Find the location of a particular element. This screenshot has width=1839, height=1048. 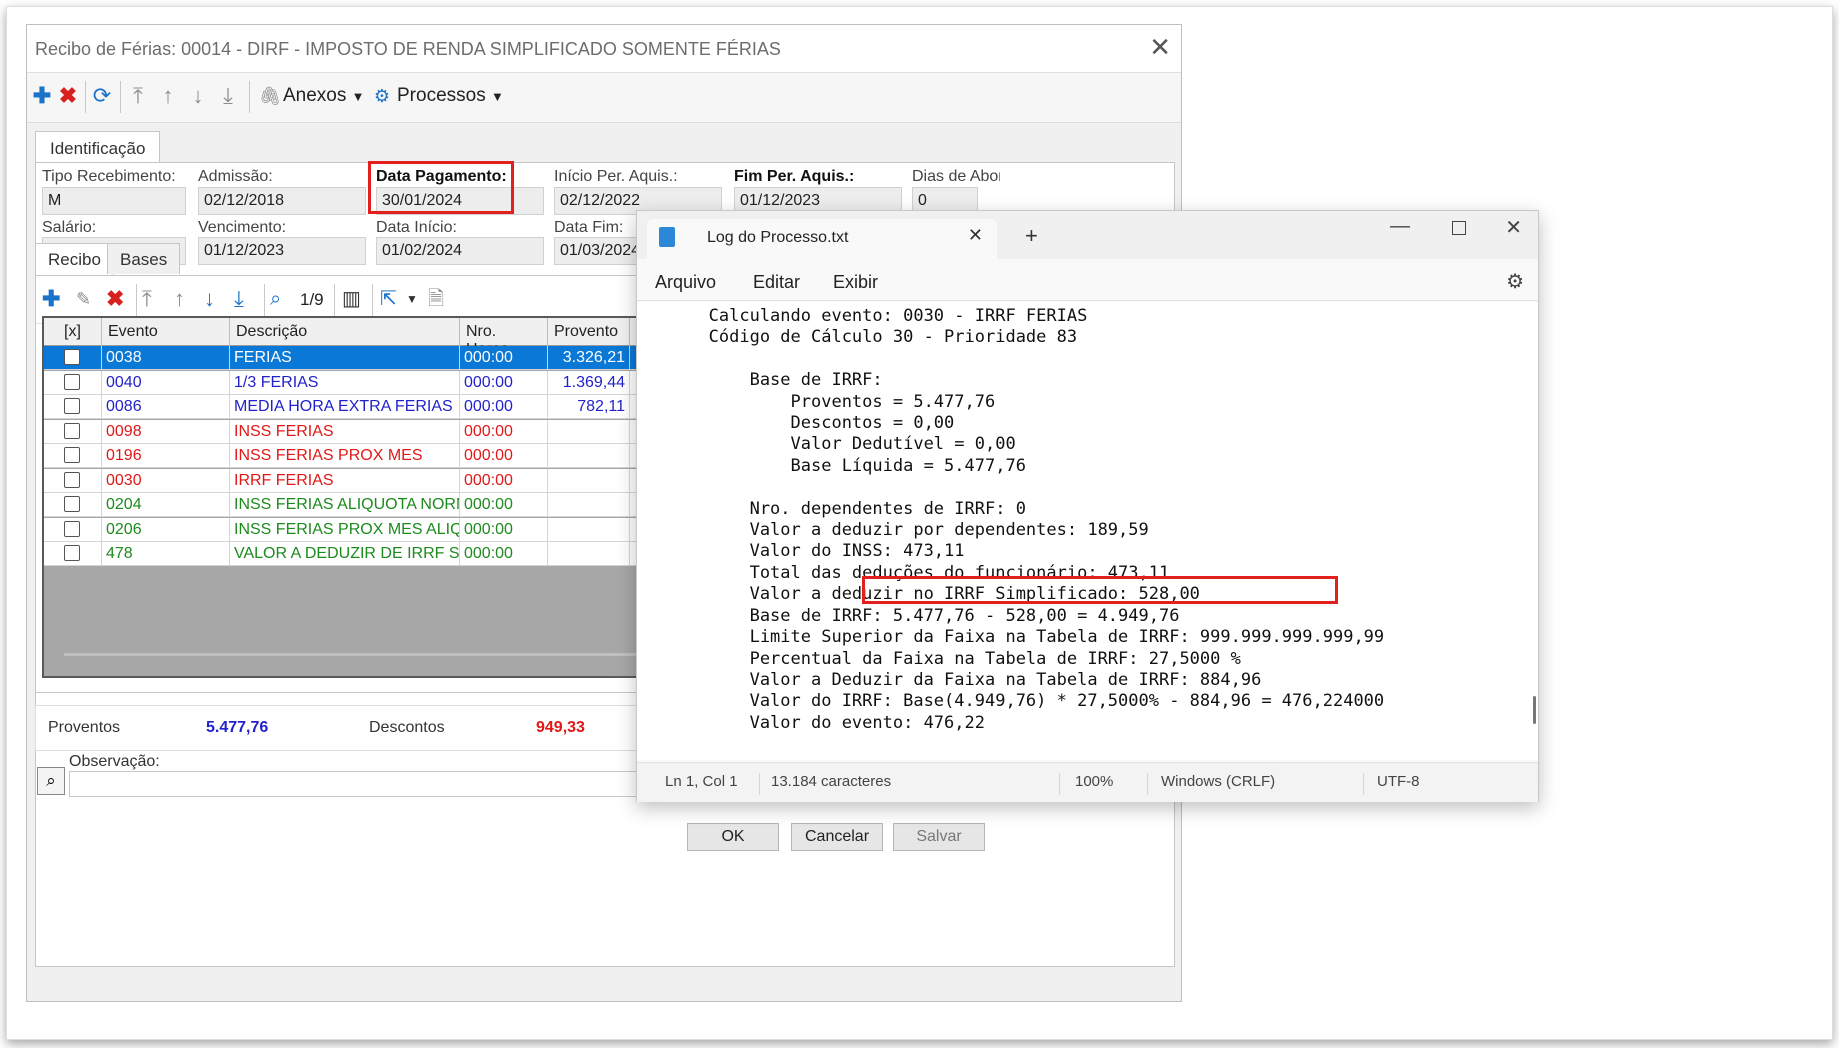

edit-icon: ✎ is located at coordinates (83, 299).